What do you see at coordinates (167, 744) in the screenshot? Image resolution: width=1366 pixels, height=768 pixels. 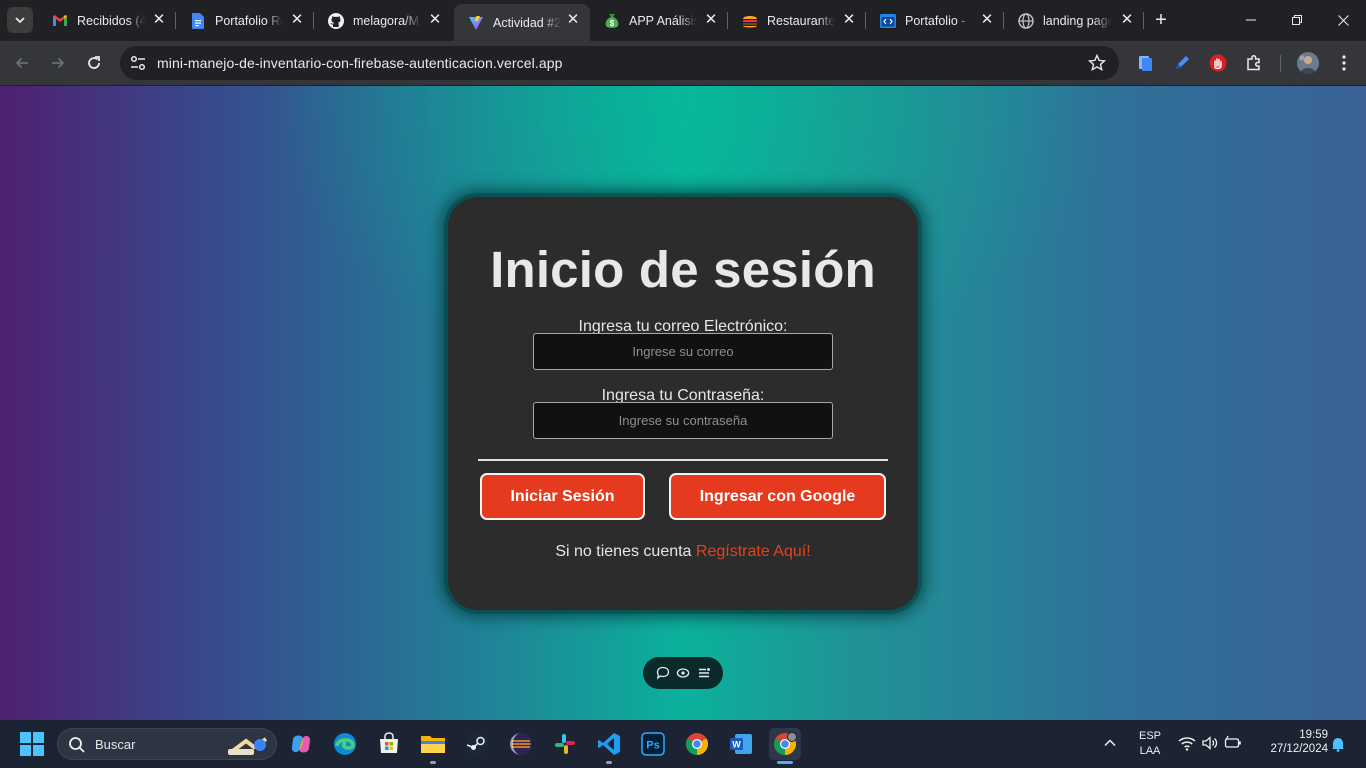 I see `taskbar-search: Buscar` at bounding box center [167, 744].